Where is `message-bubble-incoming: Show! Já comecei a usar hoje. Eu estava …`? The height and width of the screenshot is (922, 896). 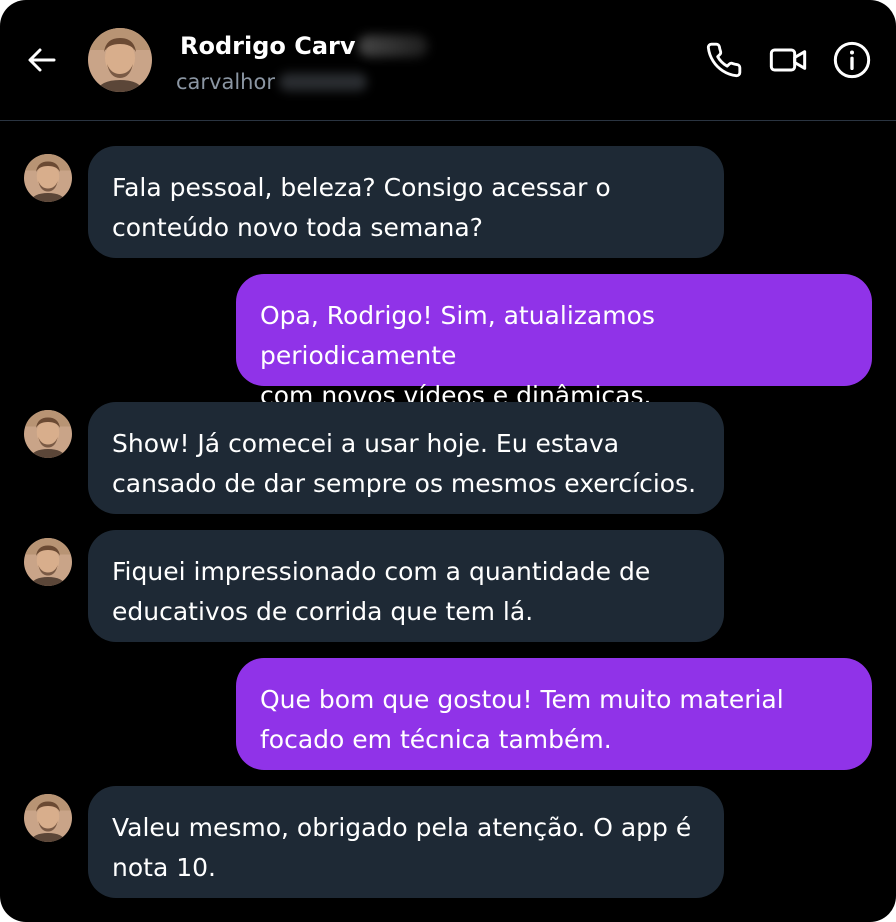 message-bubble-incoming: Show! Já comecei a usar hoje. Eu estava … is located at coordinates (406, 458).